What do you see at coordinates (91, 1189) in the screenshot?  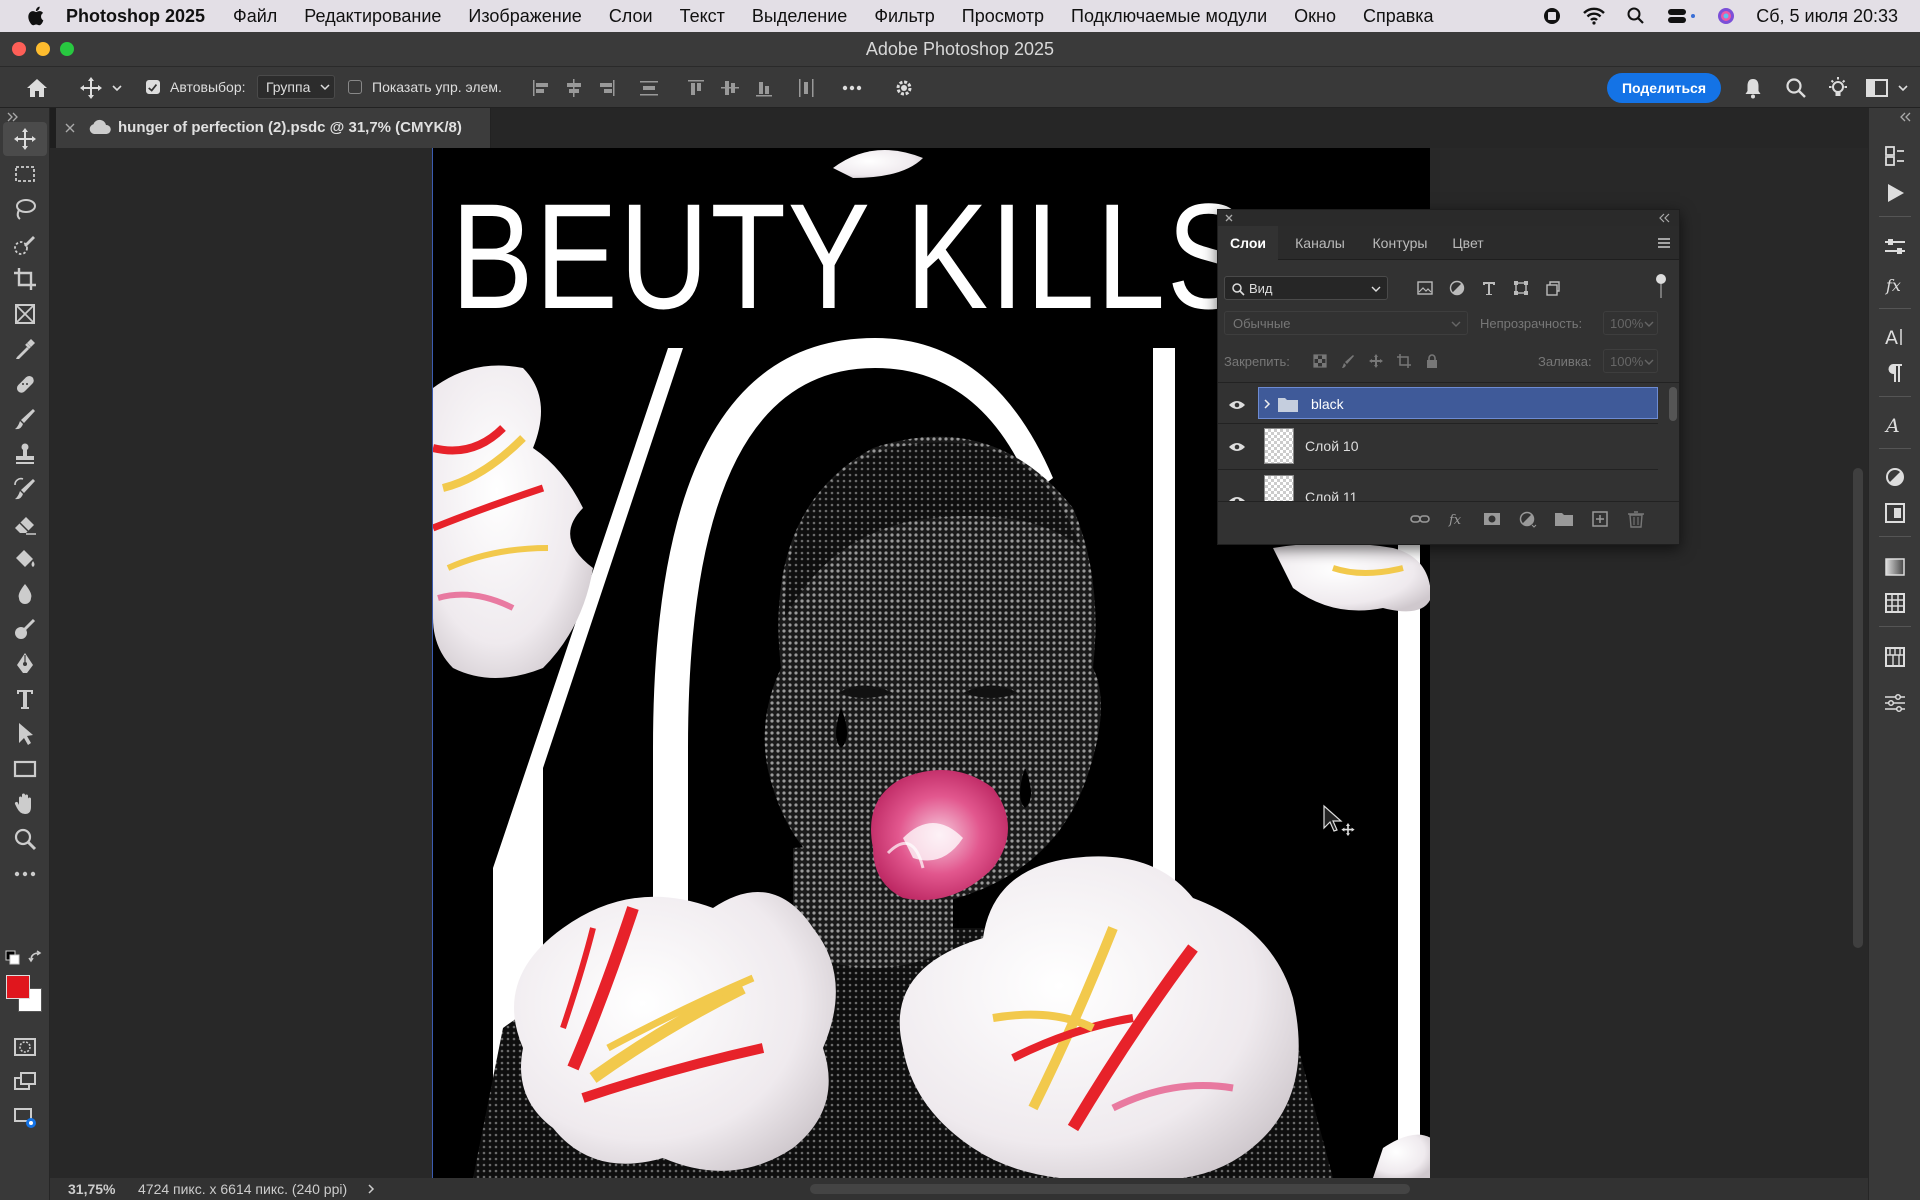 I see `zoom-level: 31,75%` at bounding box center [91, 1189].